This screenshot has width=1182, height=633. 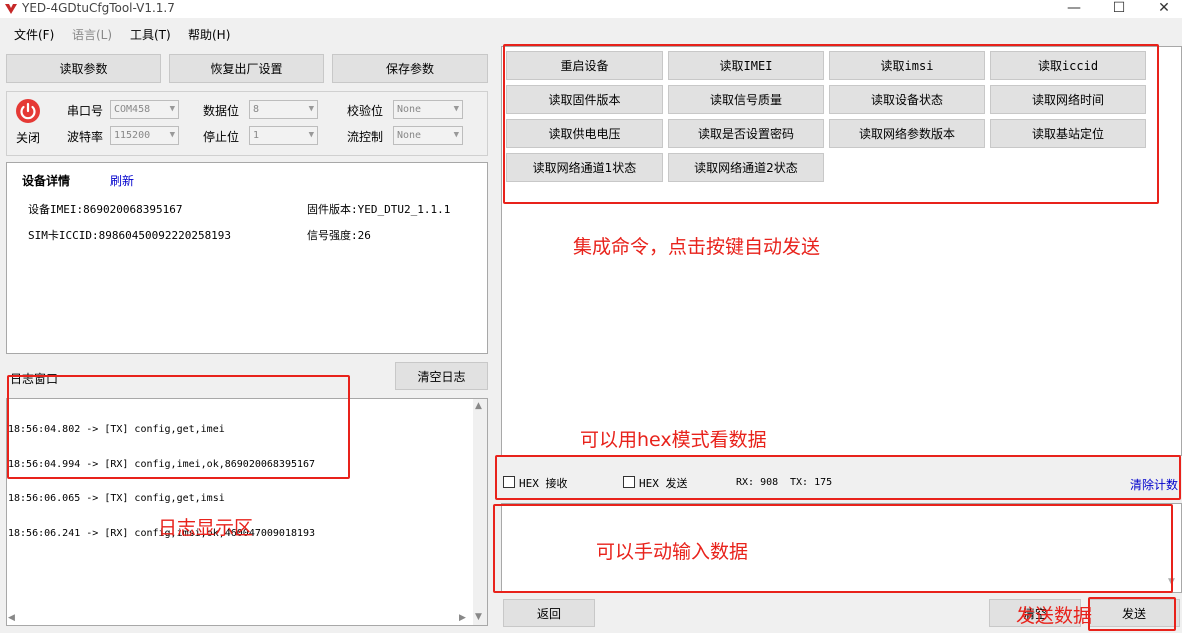 What do you see at coordinates (428, 135) in the screenshot?
I see `flow-select: None ▼` at bounding box center [428, 135].